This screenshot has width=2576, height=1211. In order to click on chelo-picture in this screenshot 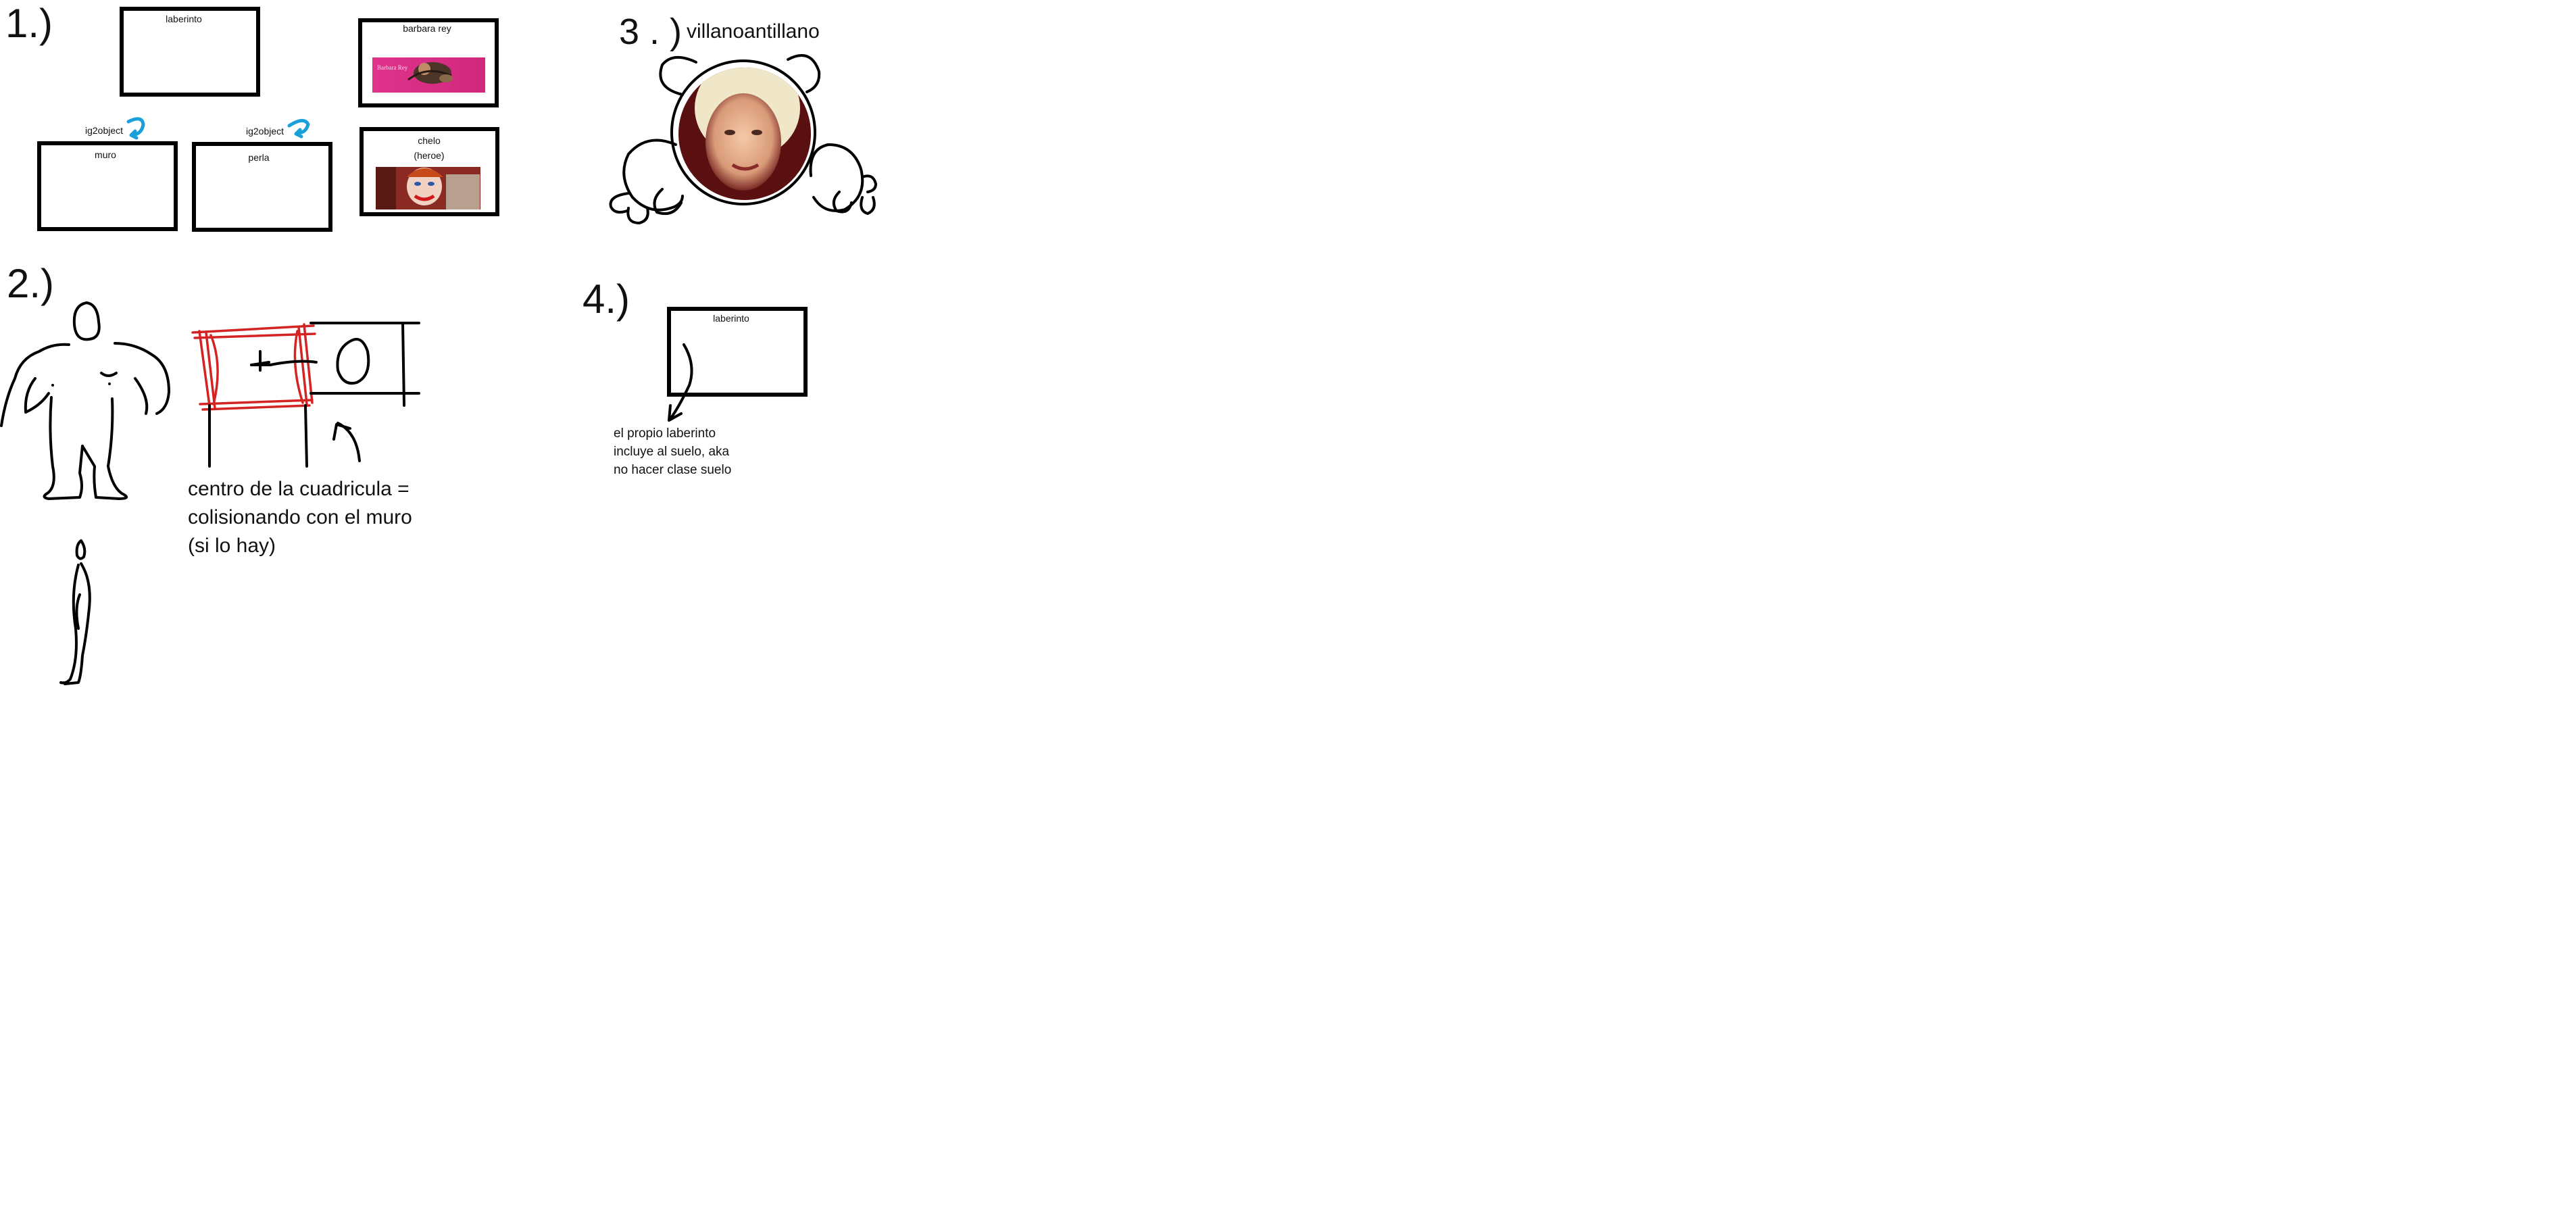, I will do `click(428, 188)`.